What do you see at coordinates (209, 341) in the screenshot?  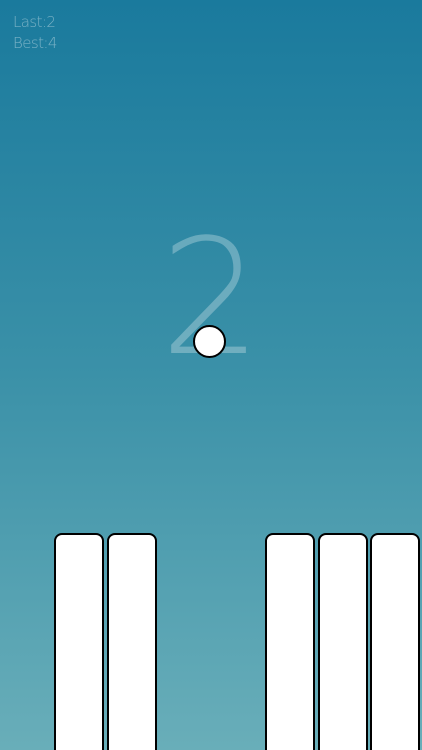 I see `ball` at bounding box center [209, 341].